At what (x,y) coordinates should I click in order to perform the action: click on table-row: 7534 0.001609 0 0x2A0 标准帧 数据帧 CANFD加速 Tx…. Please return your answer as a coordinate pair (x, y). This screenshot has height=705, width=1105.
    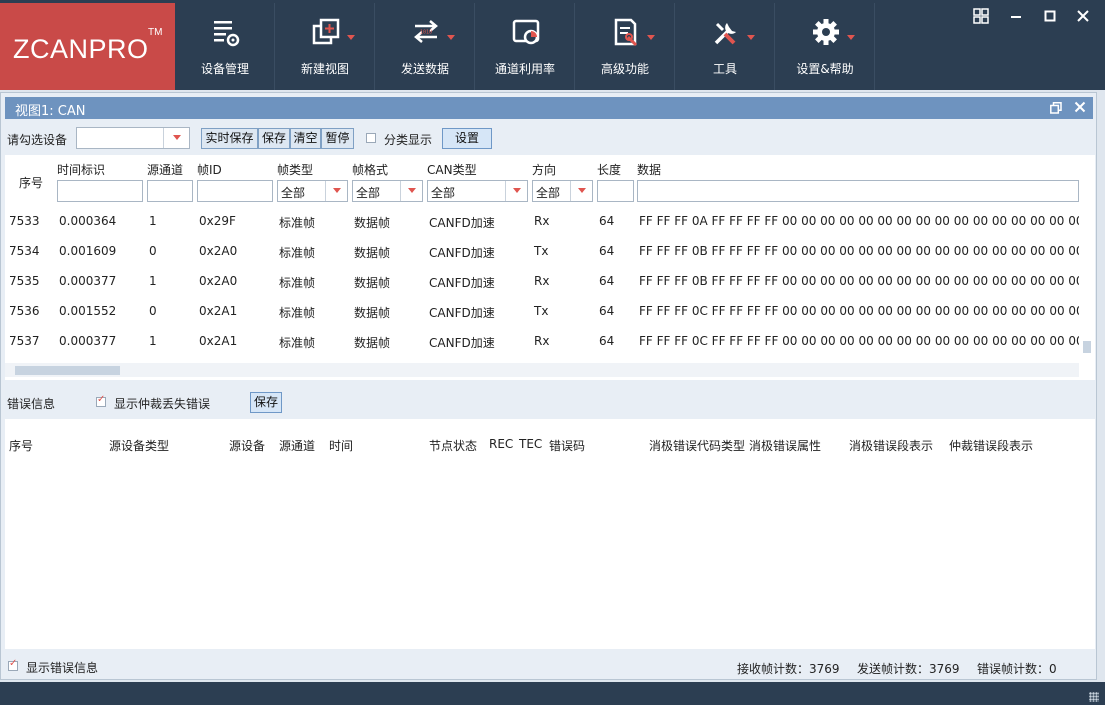
    Looking at the image, I should click on (542, 251).